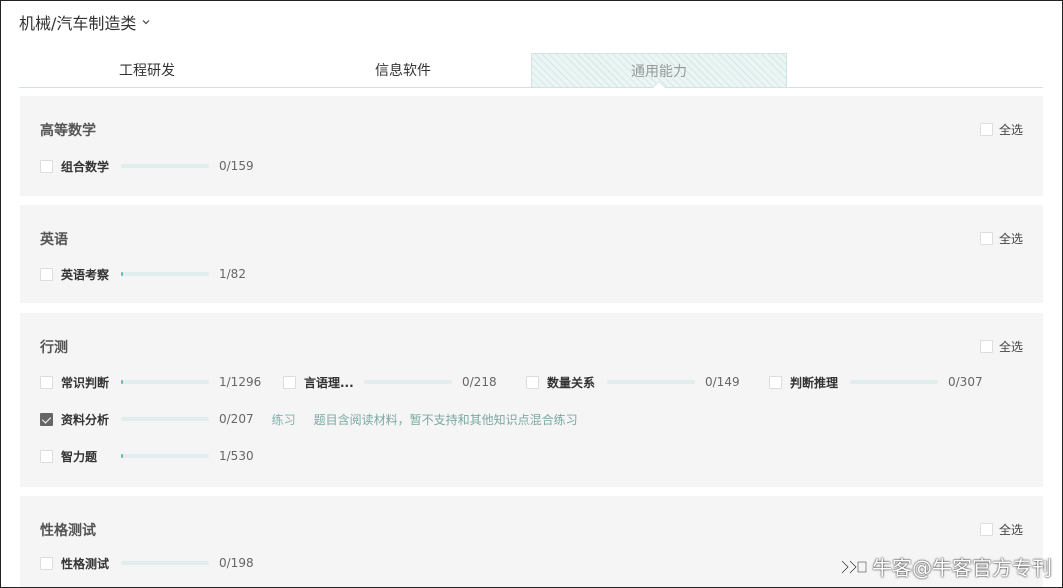 The height and width of the screenshot is (588, 1063). What do you see at coordinates (722, 382) in the screenshot?
I see `topic-count: 0/149` at bounding box center [722, 382].